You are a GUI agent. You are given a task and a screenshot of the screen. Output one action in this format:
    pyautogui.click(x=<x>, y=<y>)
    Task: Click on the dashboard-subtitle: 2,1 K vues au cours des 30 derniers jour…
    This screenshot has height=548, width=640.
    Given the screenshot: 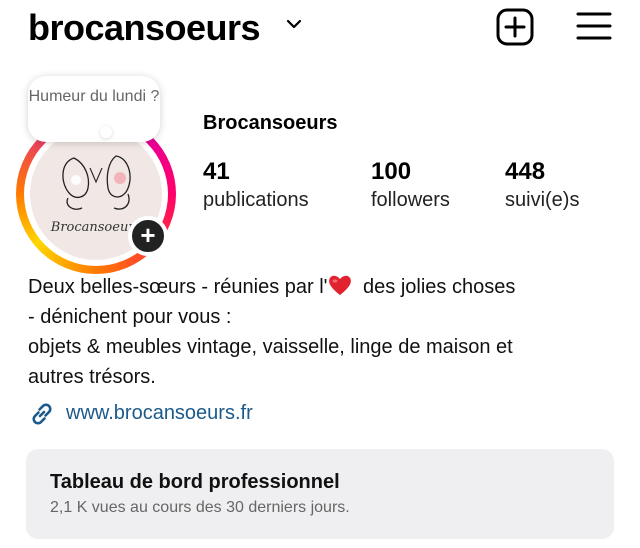 What is the action you would take?
    pyautogui.click(x=200, y=507)
    